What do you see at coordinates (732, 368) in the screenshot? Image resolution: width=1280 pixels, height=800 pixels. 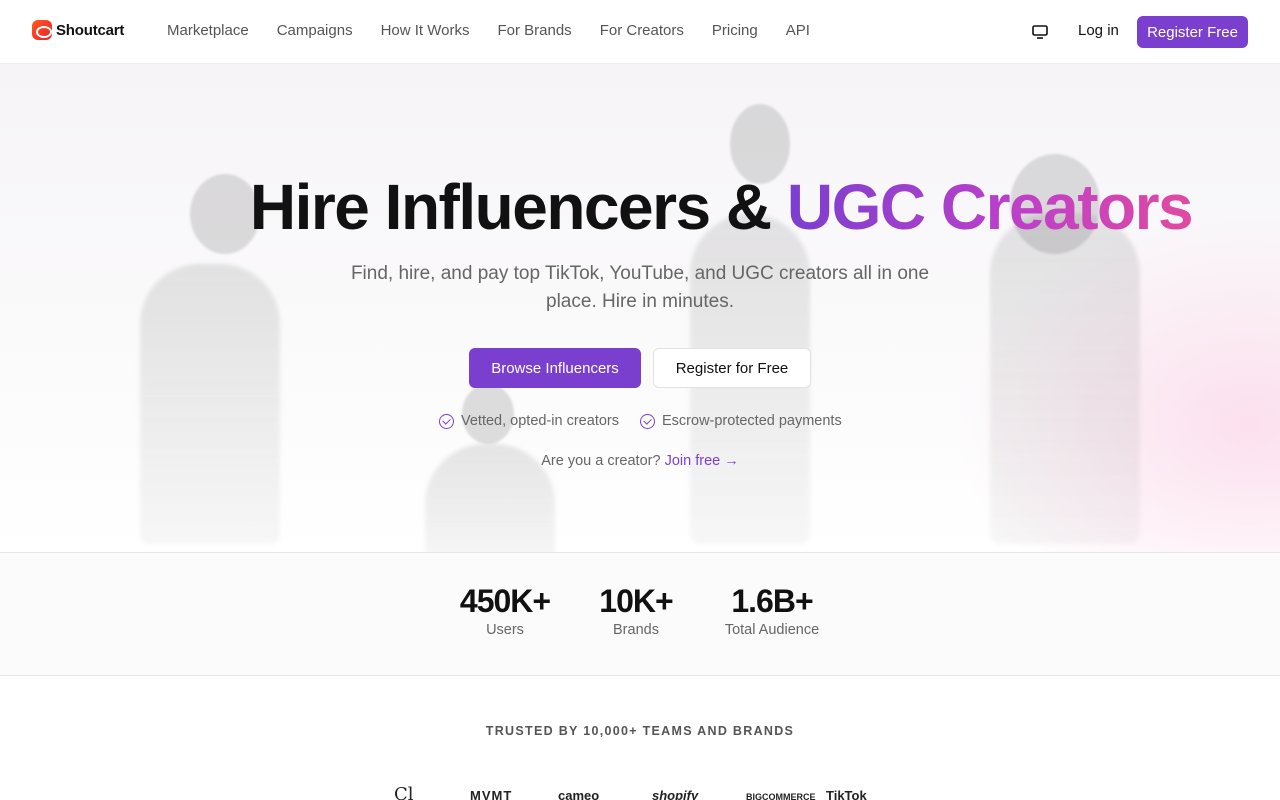 I see `register-for-free-button: Register for Free` at bounding box center [732, 368].